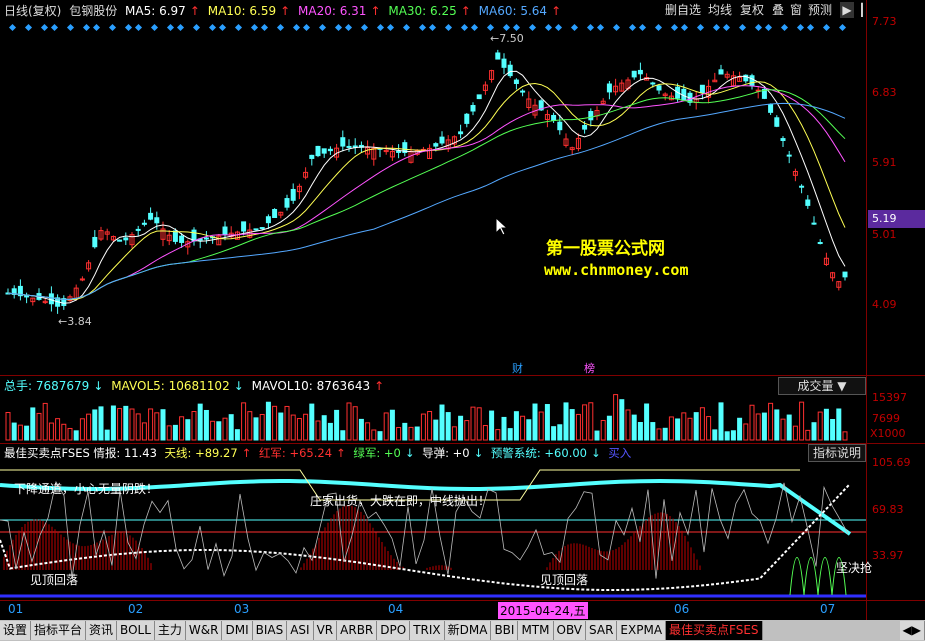 The height and width of the screenshot is (641, 925). Describe the element at coordinates (394, 630) in the screenshot. I see `tab-dpo: DPO` at that location.